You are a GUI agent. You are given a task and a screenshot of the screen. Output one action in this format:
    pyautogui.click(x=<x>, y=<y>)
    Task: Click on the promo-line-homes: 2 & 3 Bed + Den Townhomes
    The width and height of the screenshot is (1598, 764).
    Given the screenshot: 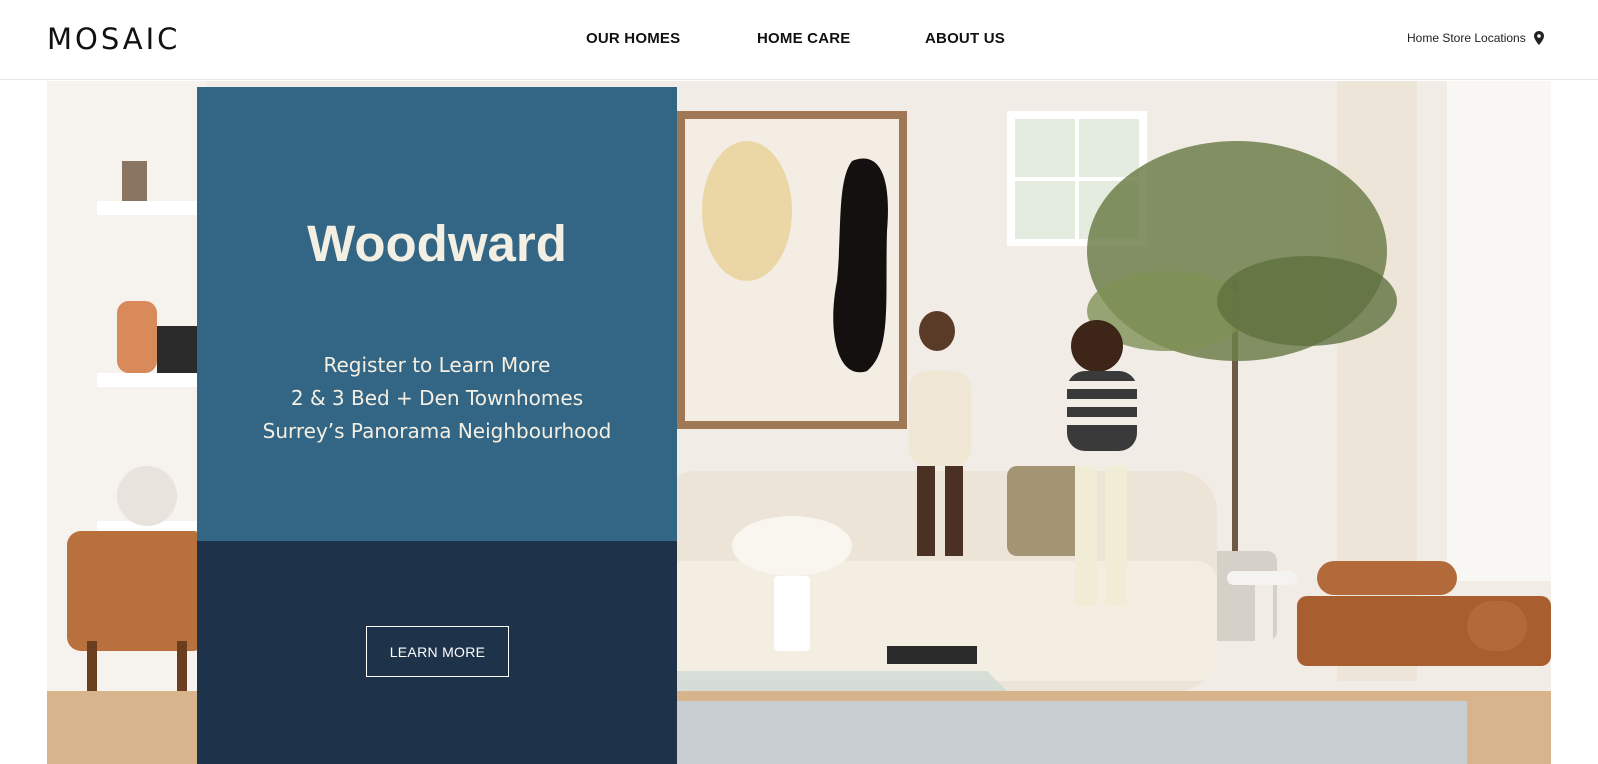 What is the action you would take?
    pyautogui.click(x=437, y=398)
    